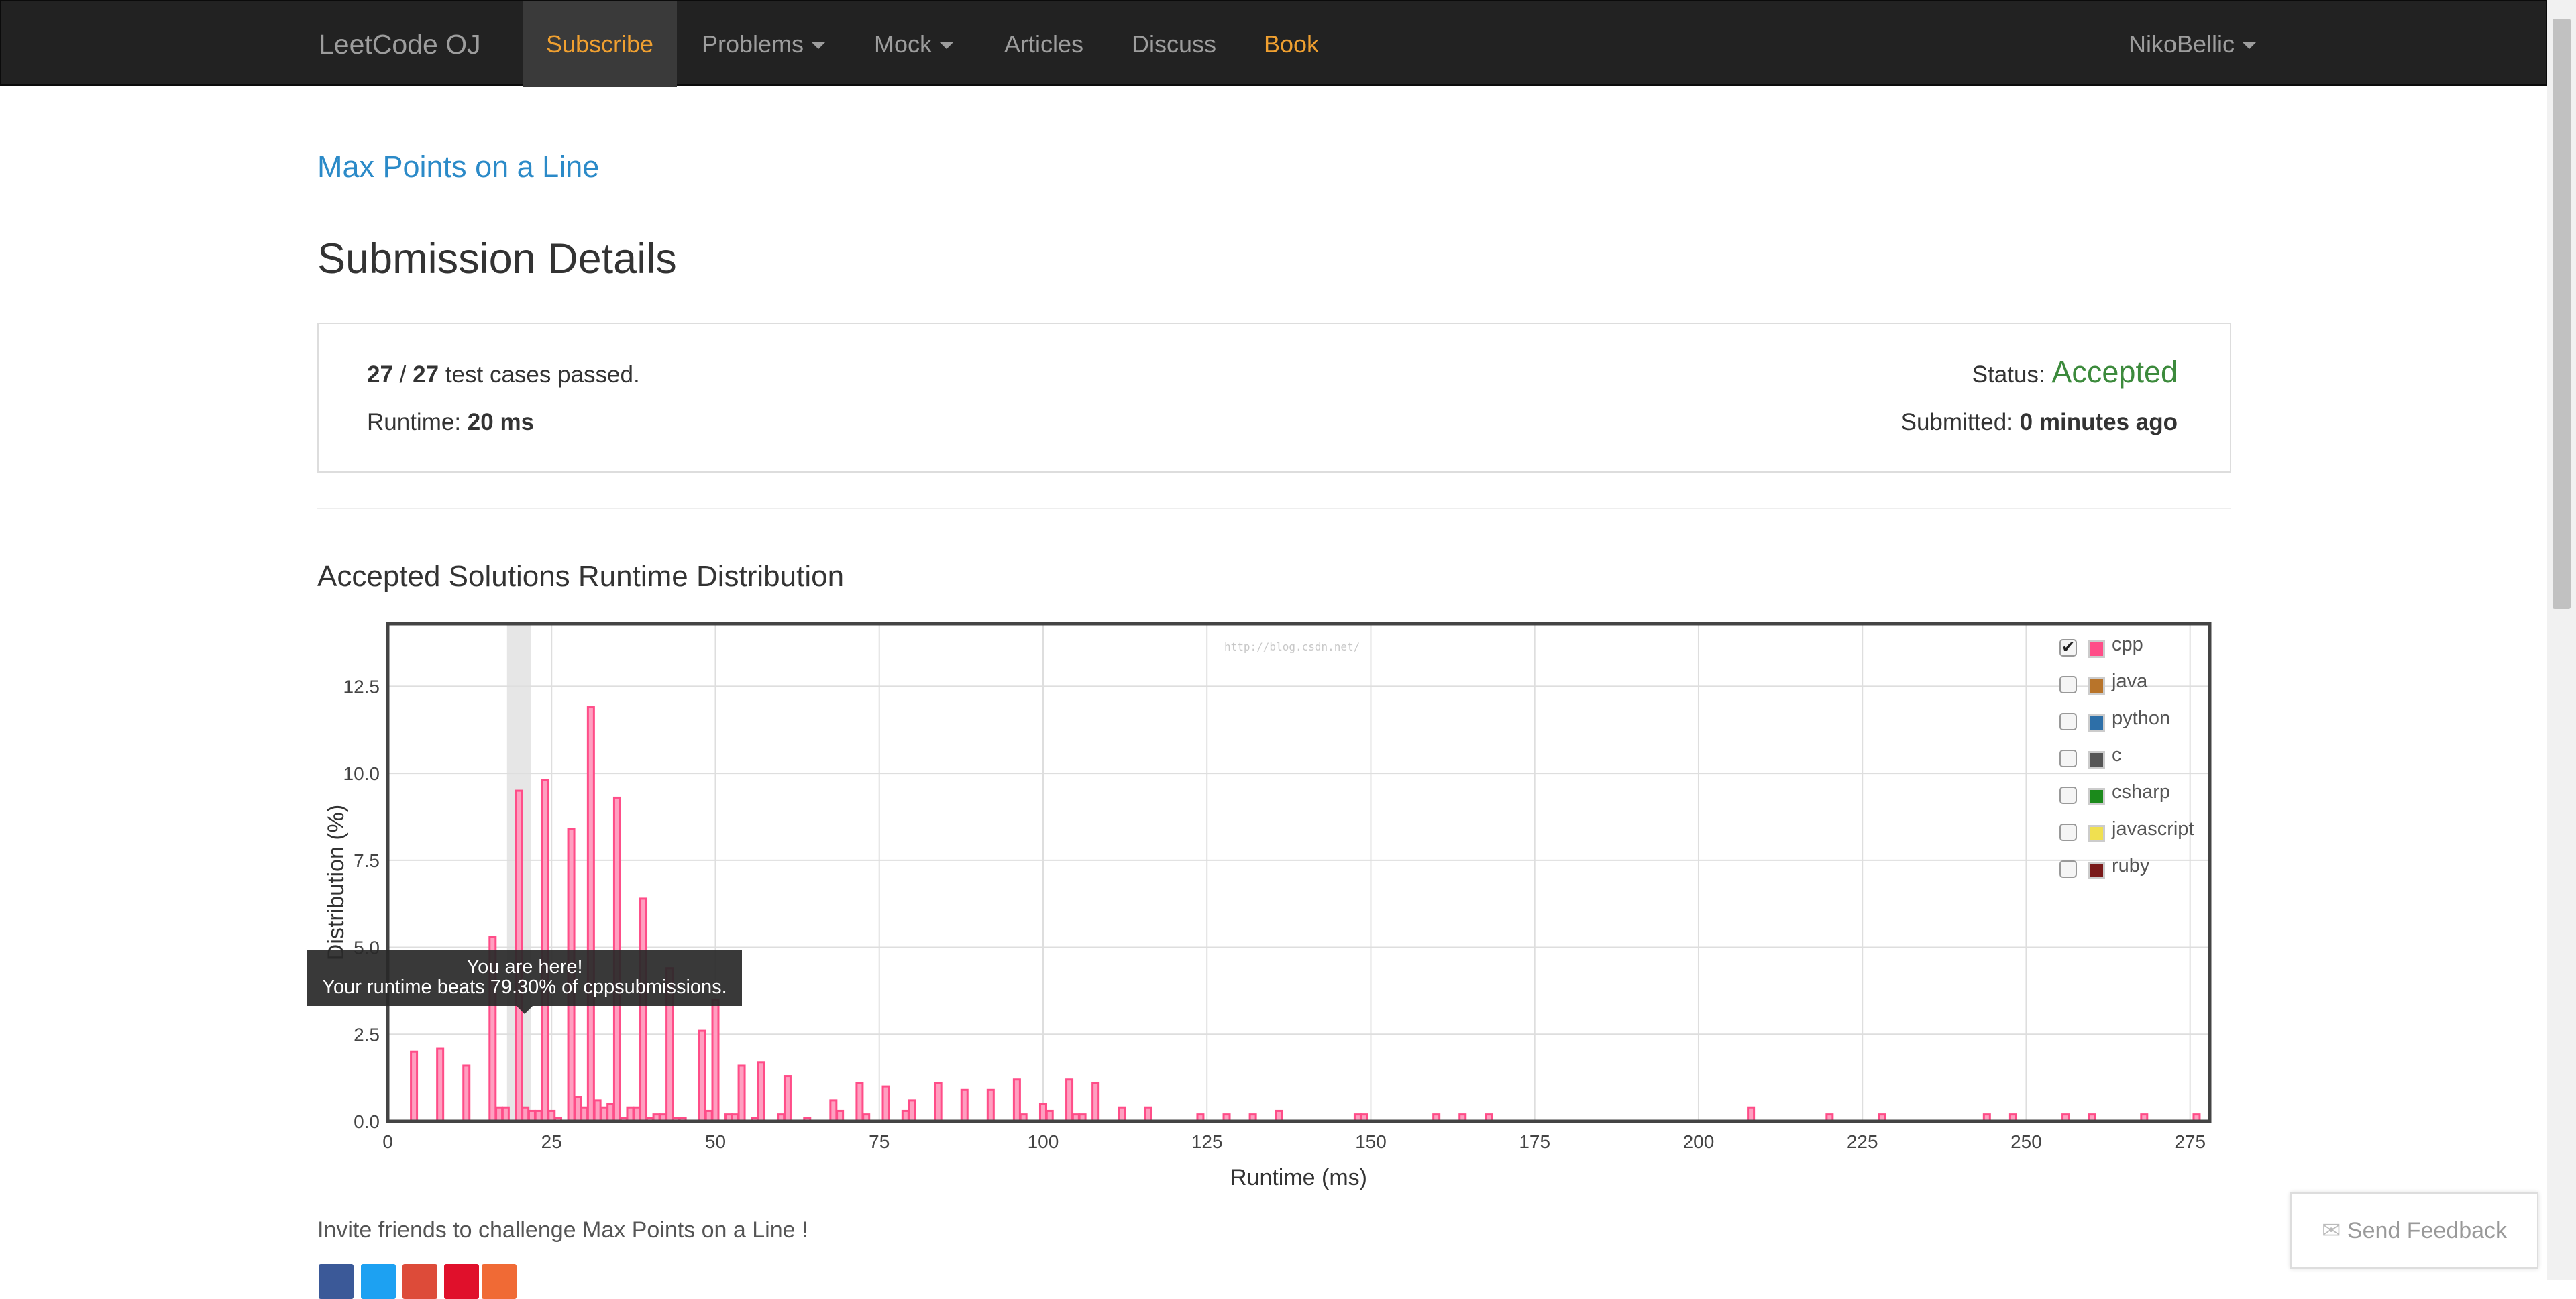 Image resolution: width=2576 pixels, height=1299 pixels. I want to click on x-tick-label: 50, so click(715, 1141).